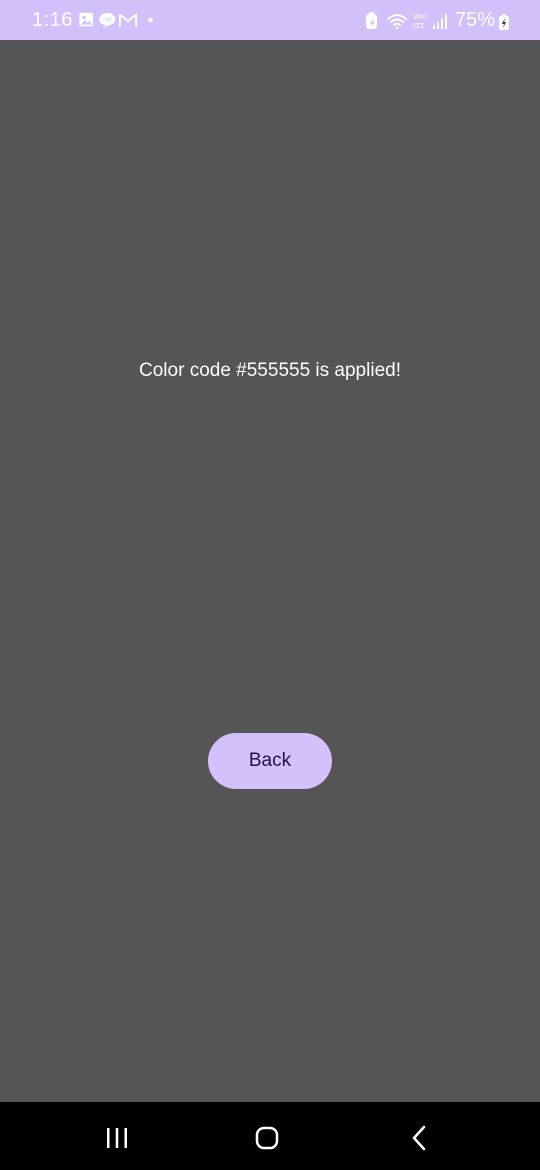  I want to click on signal-icon, so click(440, 21).